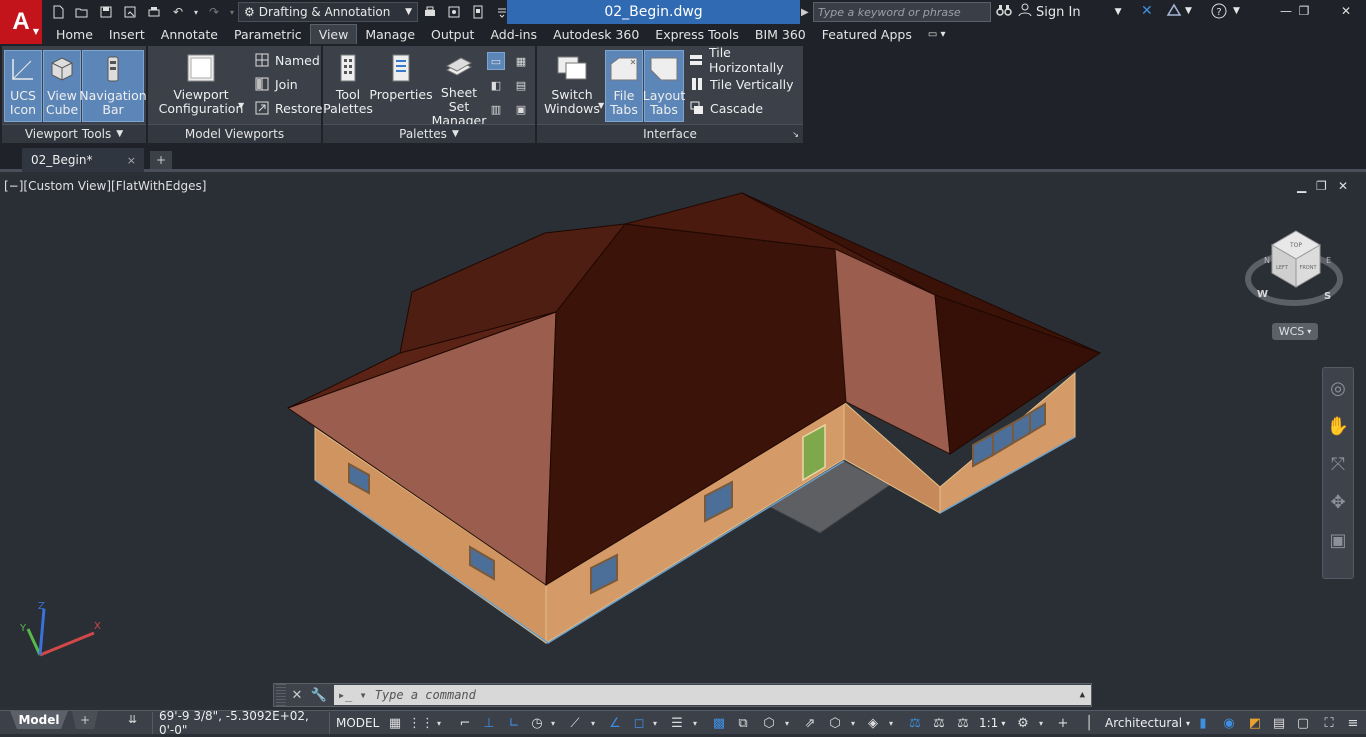  I want to click on search-input: Type a keyword or phrase, so click(902, 12).